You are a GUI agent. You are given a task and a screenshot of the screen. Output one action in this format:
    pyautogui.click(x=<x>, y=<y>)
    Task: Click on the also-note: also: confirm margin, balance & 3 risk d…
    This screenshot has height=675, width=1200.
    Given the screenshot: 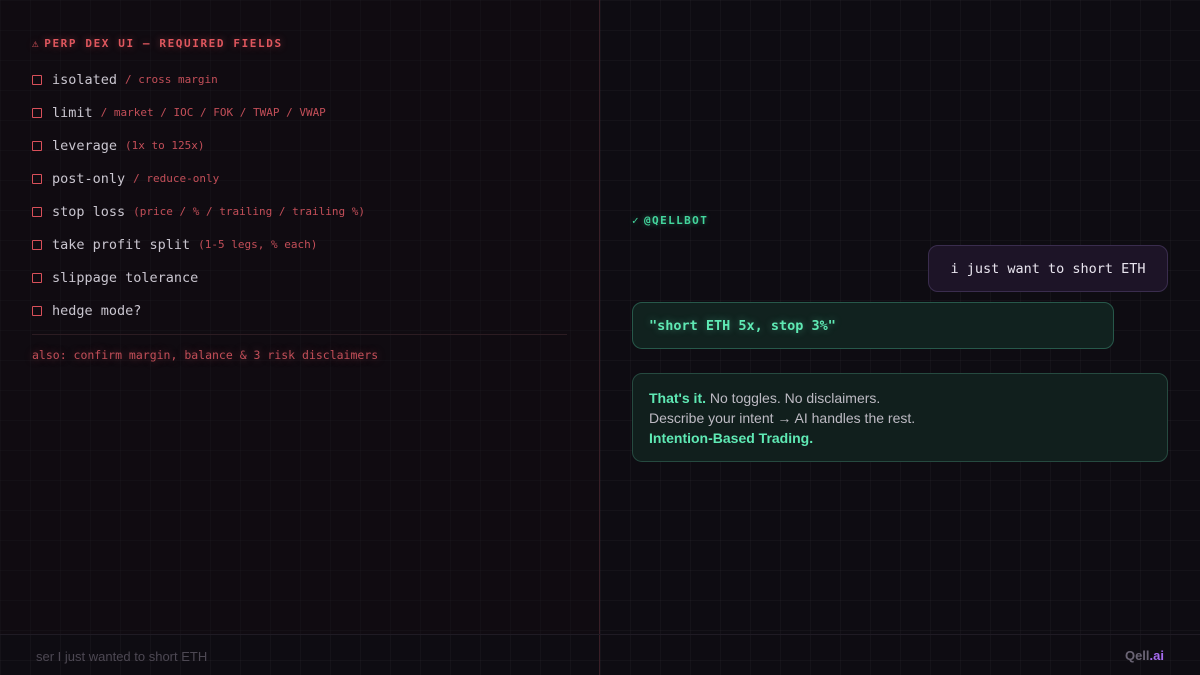 What is the action you would take?
    pyautogui.click(x=205, y=355)
    